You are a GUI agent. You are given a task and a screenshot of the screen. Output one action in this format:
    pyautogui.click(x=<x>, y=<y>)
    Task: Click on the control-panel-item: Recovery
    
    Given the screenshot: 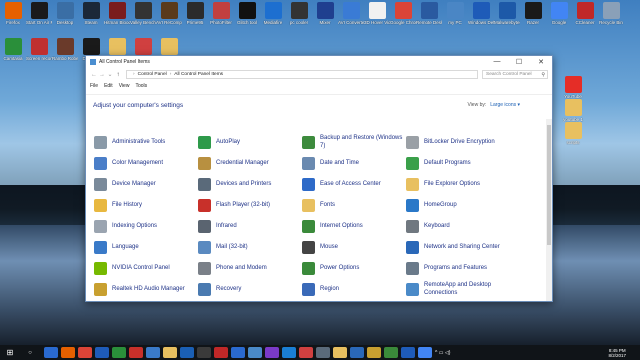 What is the action you would take?
    pyautogui.click(x=250, y=289)
    